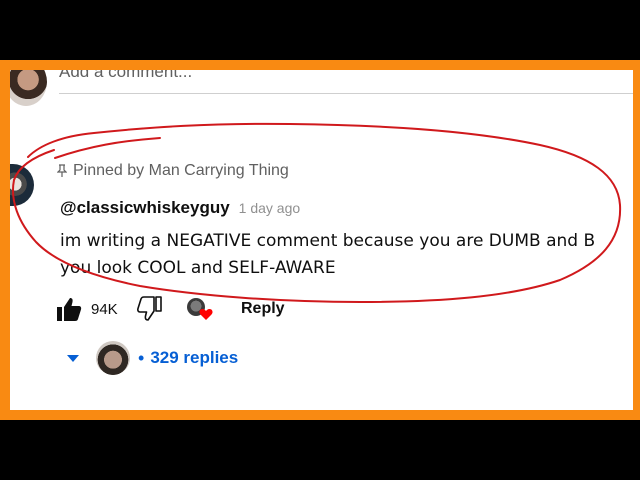 The height and width of the screenshot is (480, 640). Describe the element at coordinates (346, 93) in the screenshot. I see `add-comment-underline` at that location.